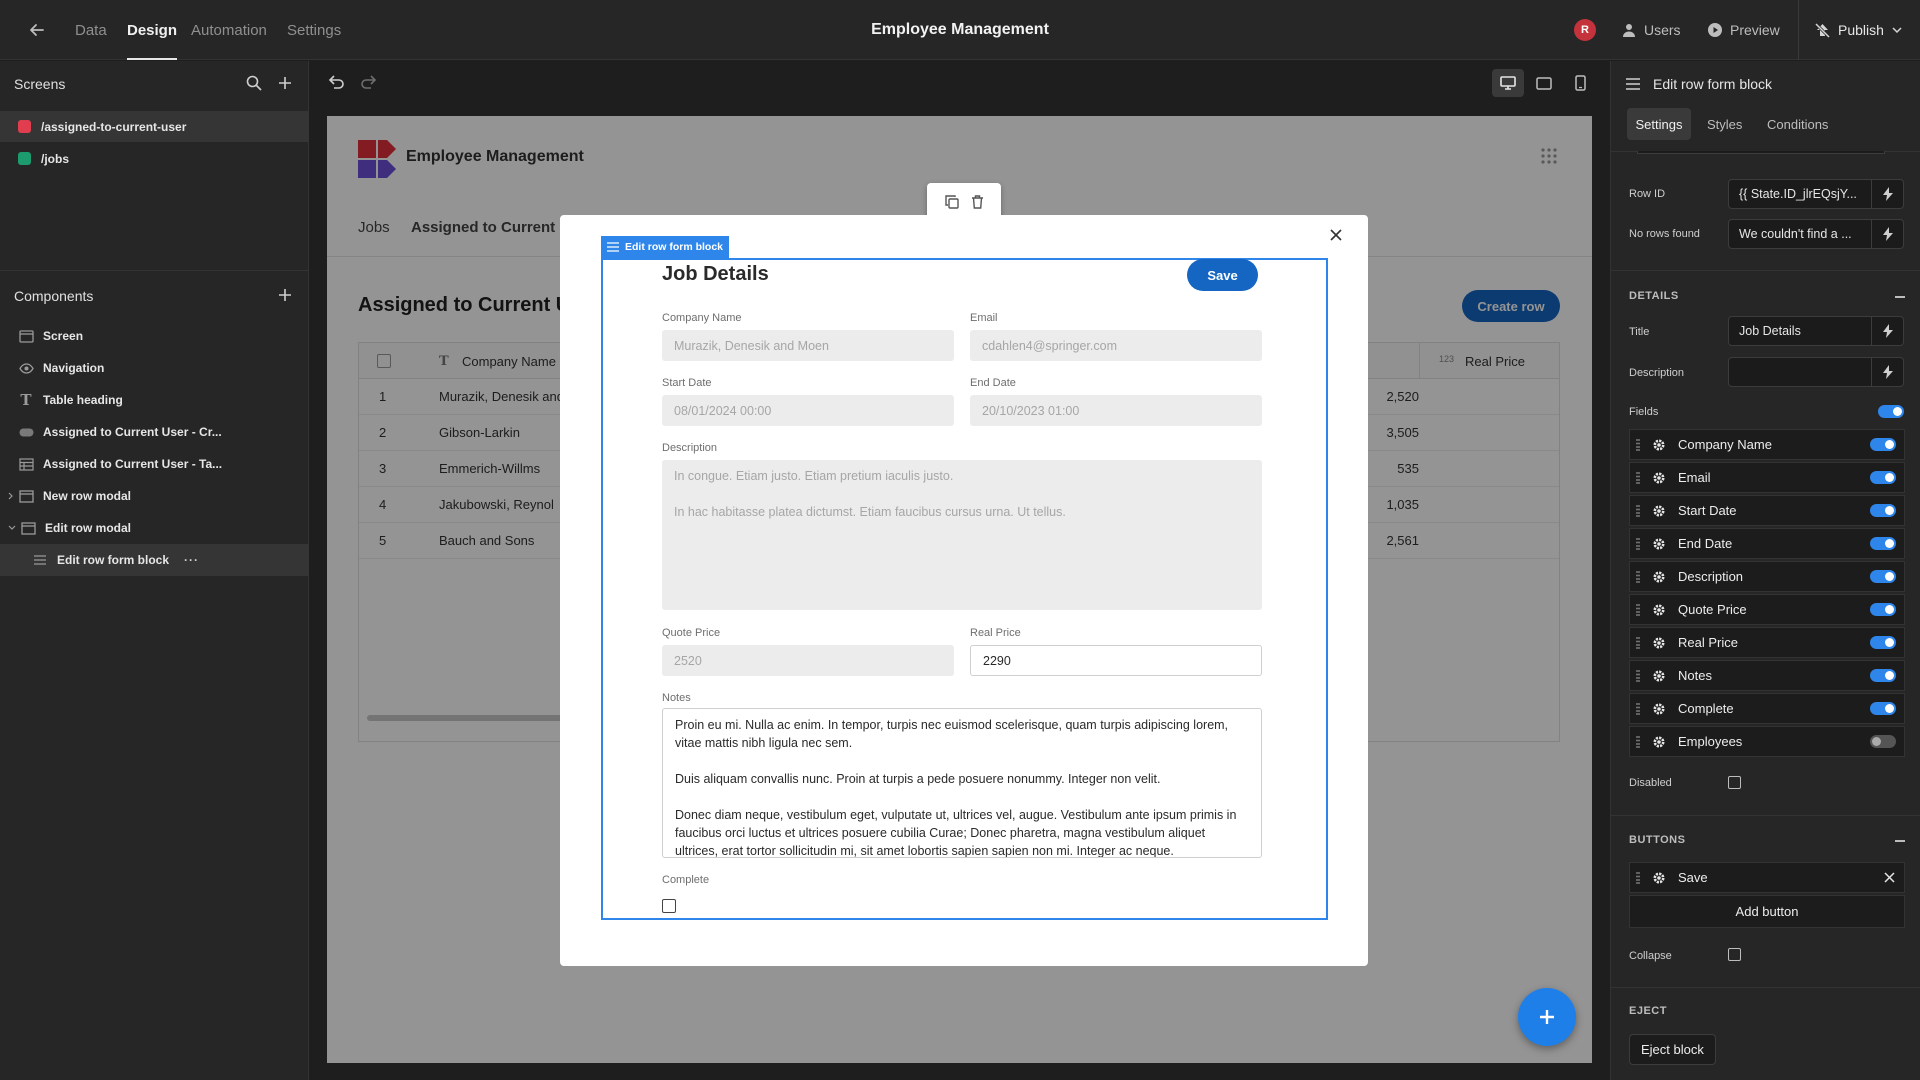 This screenshot has width=1920, height=1080. I want to click on real-price-input: 2290, so click(1116, 660).